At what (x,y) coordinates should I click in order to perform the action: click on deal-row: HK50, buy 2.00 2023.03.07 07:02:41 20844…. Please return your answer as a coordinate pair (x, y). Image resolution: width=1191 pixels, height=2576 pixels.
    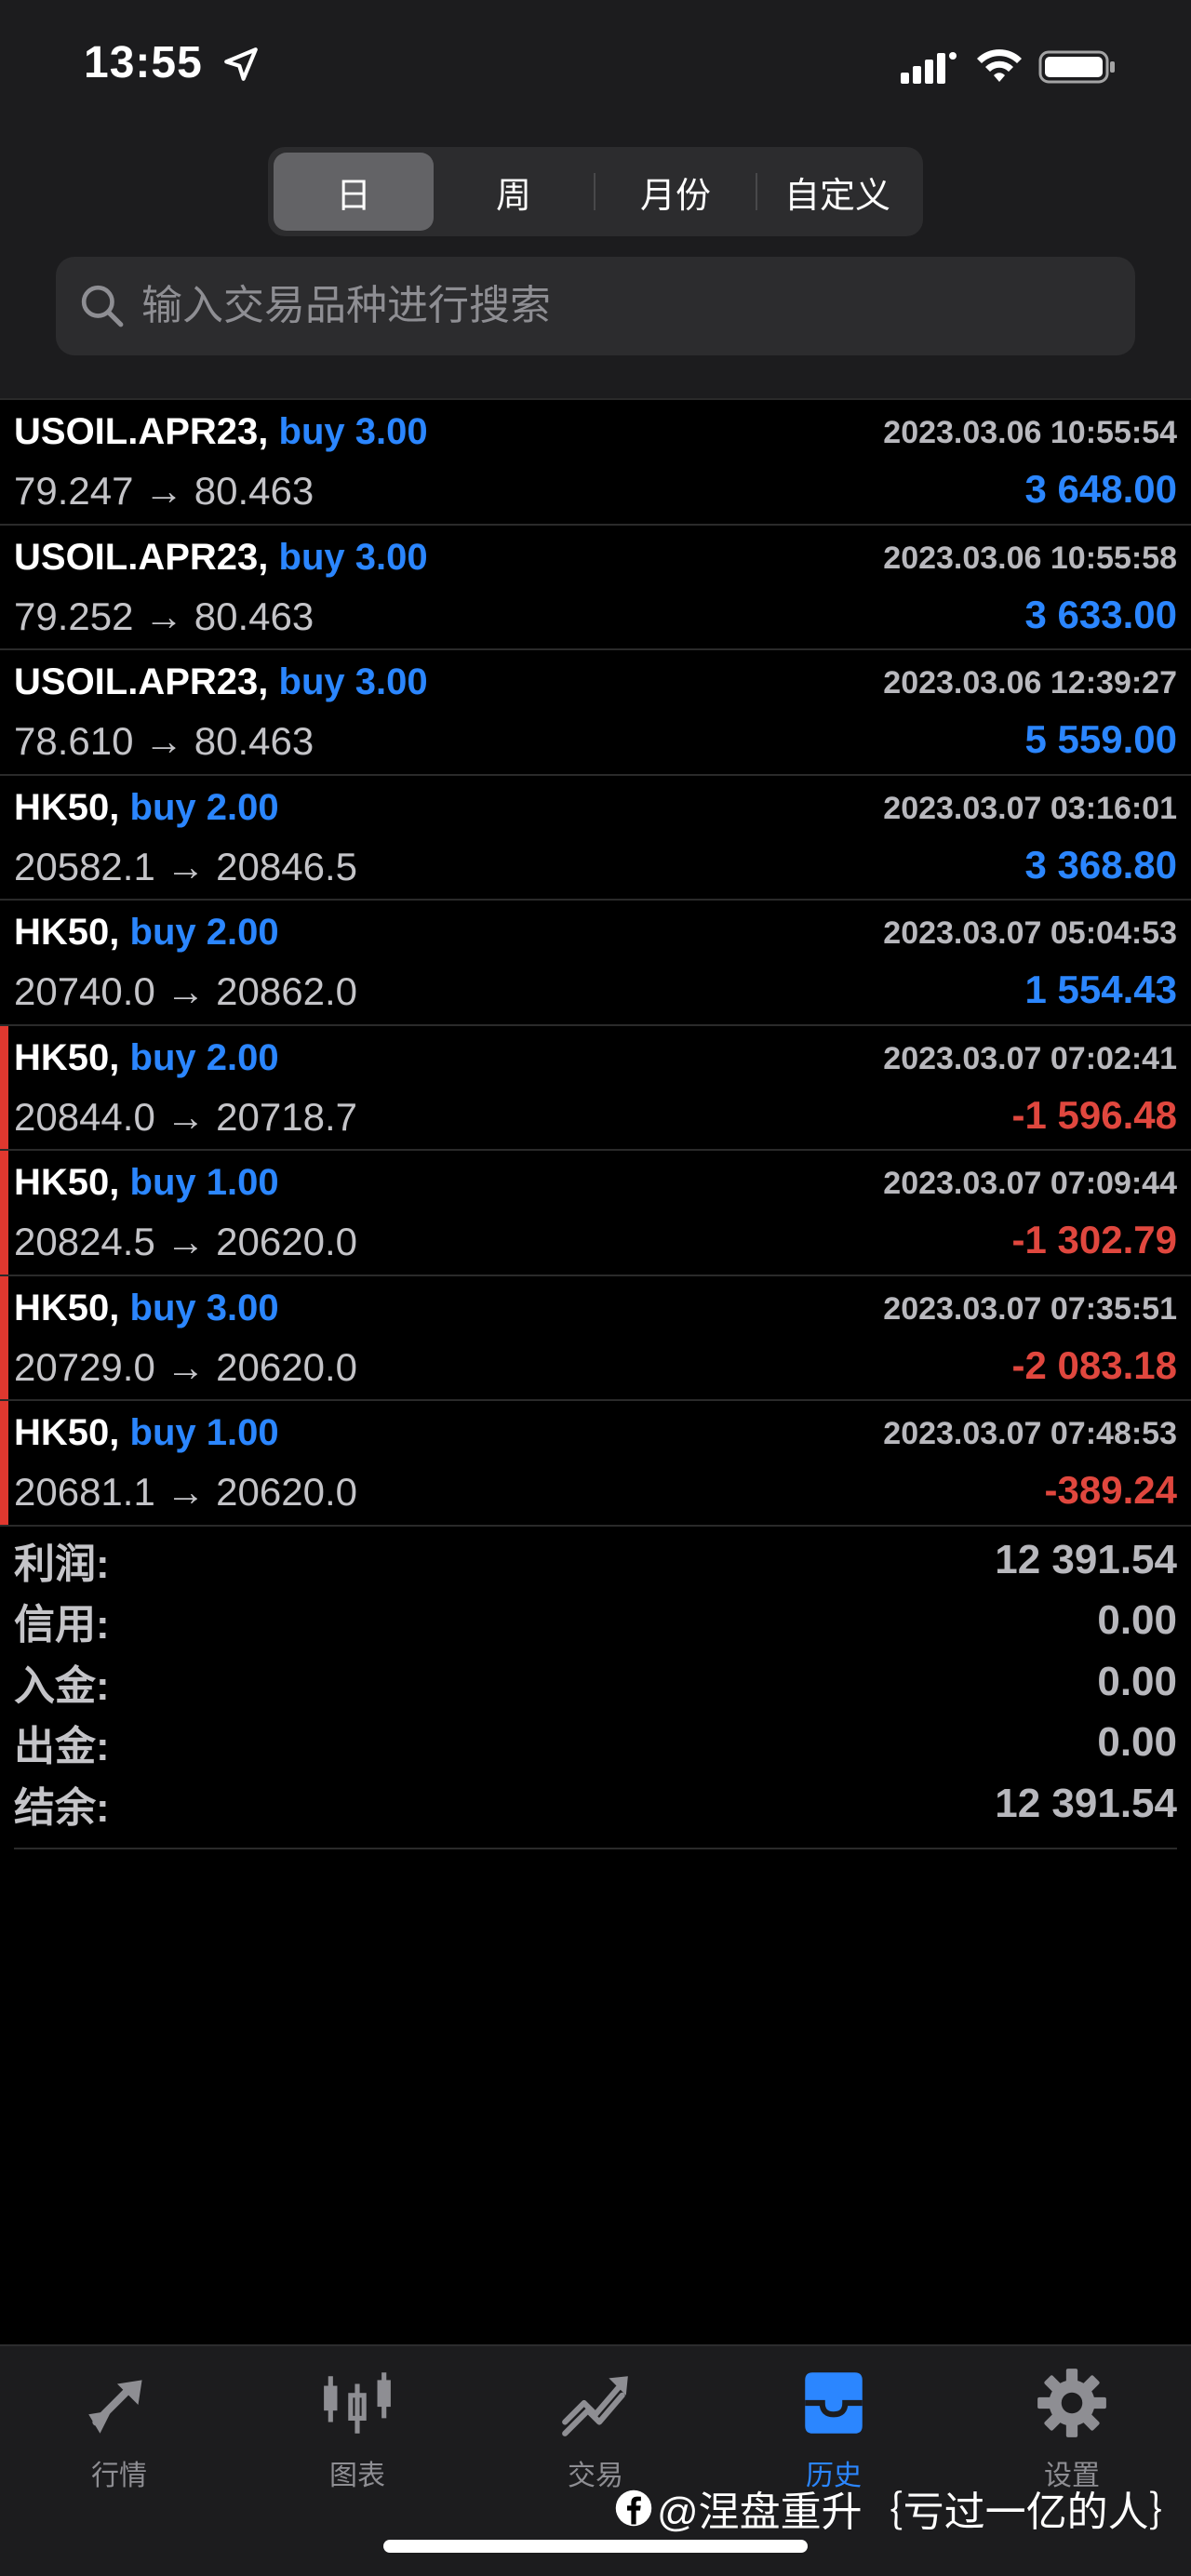
    Looking at the image, I should click on (595, 1088).